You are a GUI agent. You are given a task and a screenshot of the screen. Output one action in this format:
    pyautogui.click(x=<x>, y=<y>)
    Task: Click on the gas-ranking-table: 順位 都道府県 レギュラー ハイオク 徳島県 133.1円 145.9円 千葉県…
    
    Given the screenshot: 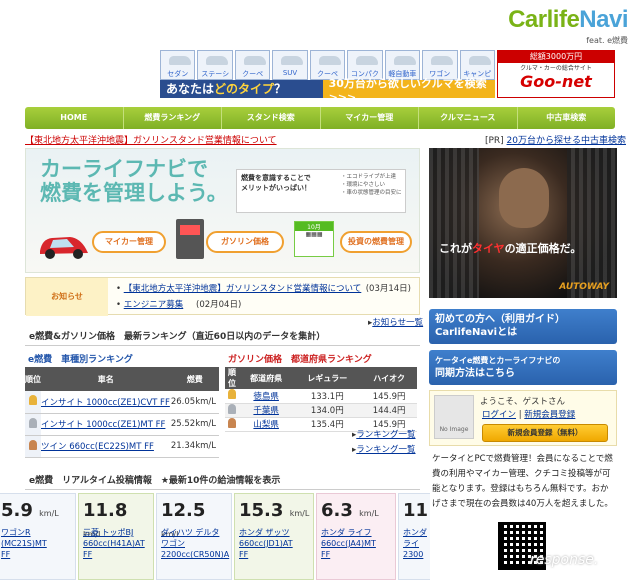 What is the action you would take?
    pyautogui.click(x=321, y=399)
    